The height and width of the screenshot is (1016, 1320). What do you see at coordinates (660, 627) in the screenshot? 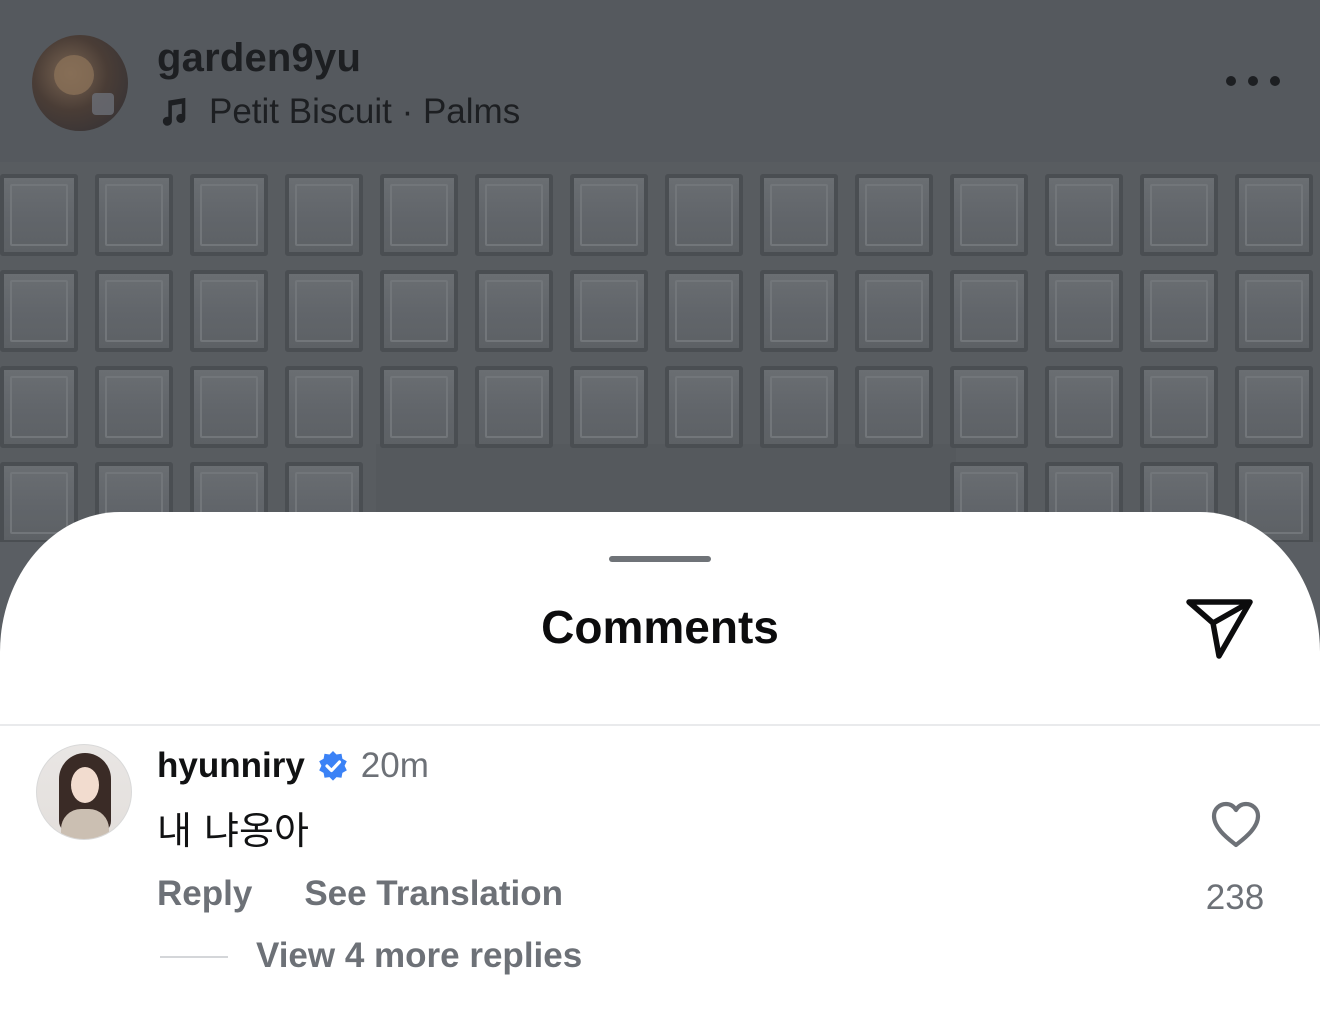
I see `sheet-title: Comments` at bounding box center [660, 627].